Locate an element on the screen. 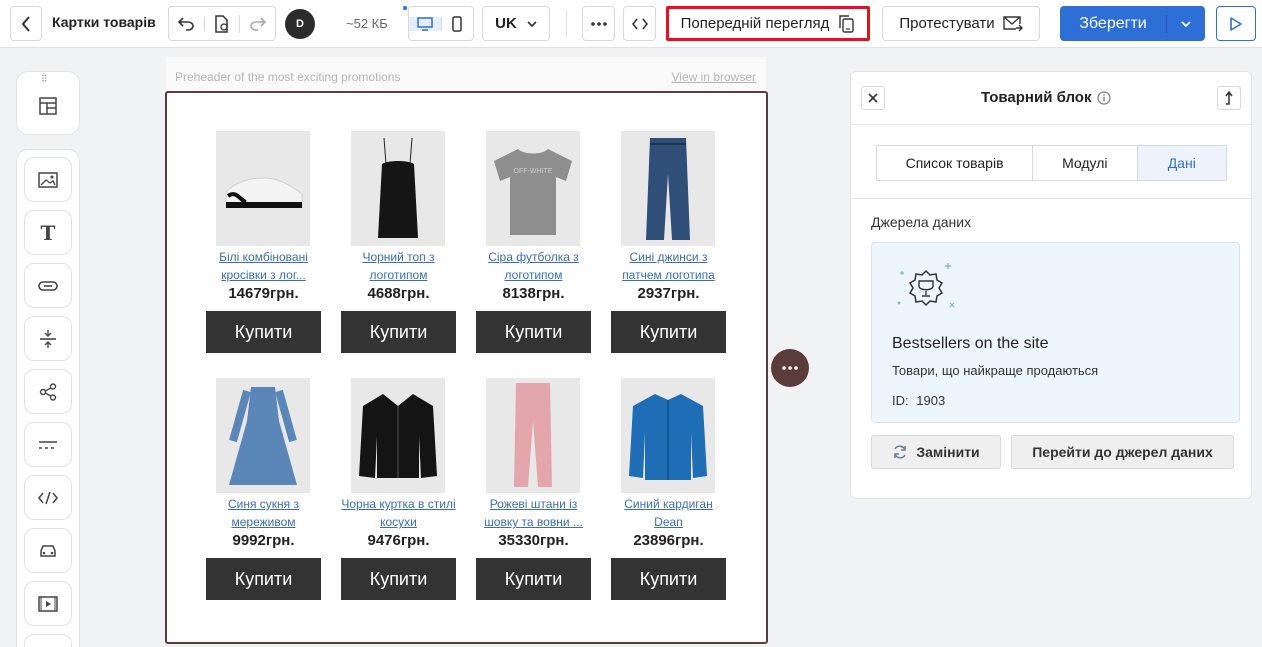 The width and height of the screenshot is (1262, 647). run-button is located at coordinates (1236, 23).